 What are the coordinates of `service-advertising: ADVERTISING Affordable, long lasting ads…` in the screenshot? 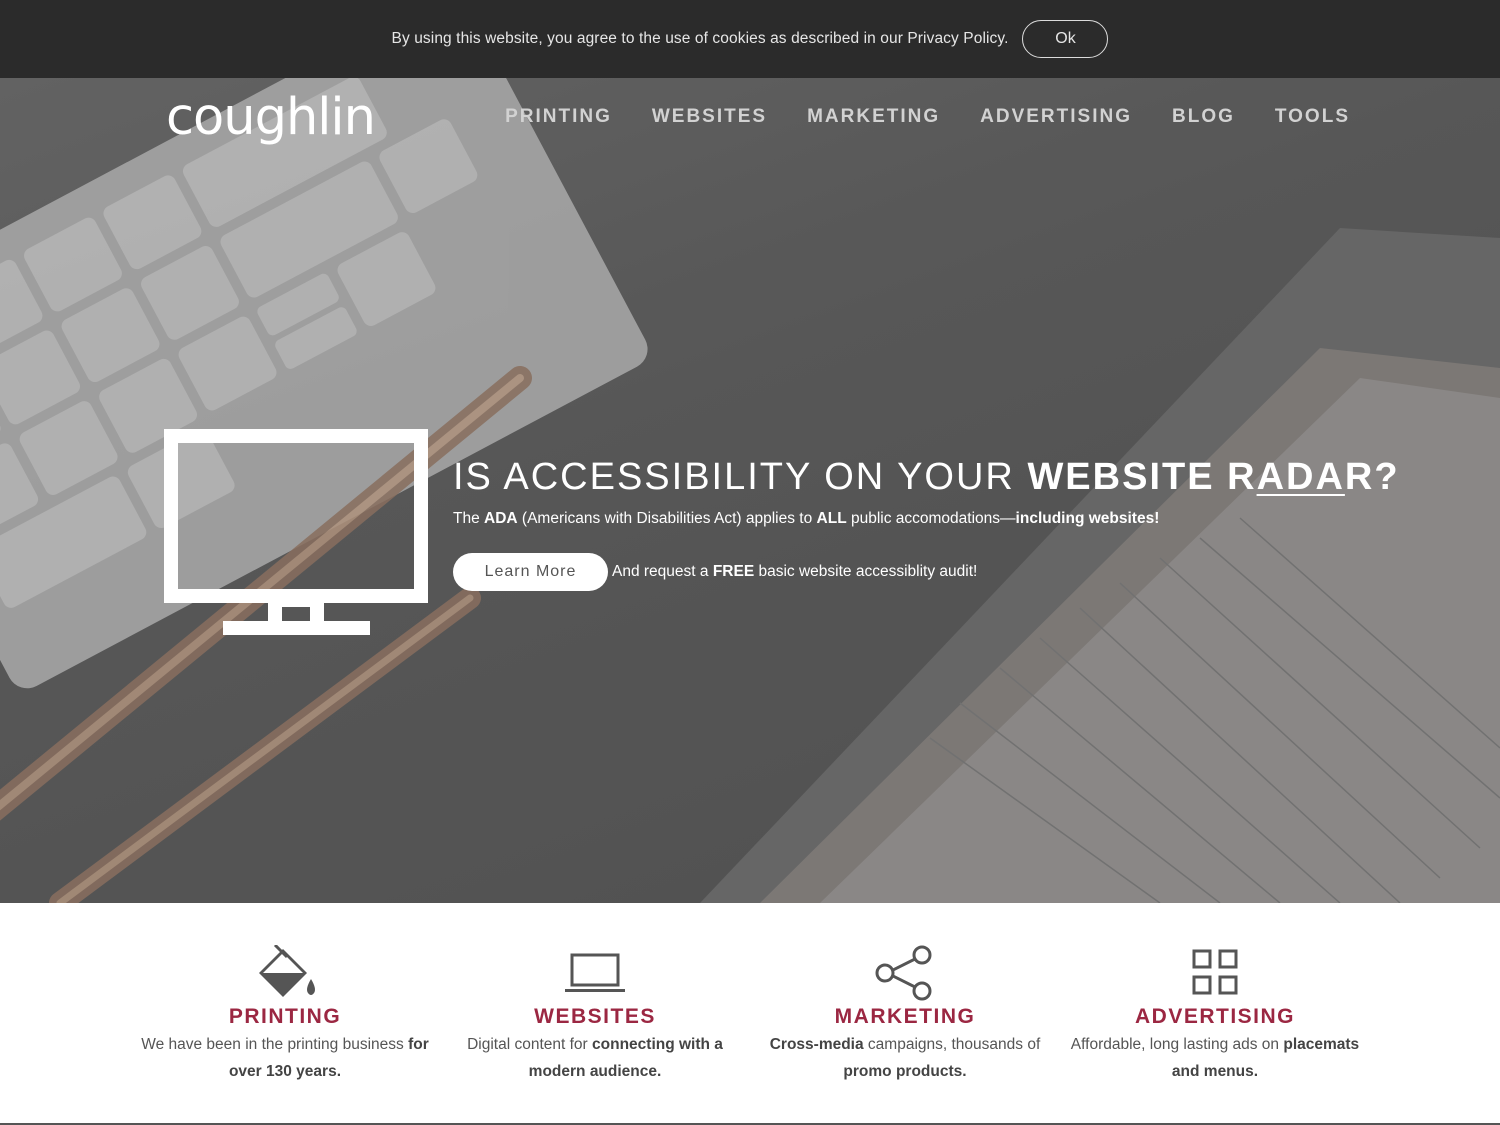 It's located at (1215, 1015).